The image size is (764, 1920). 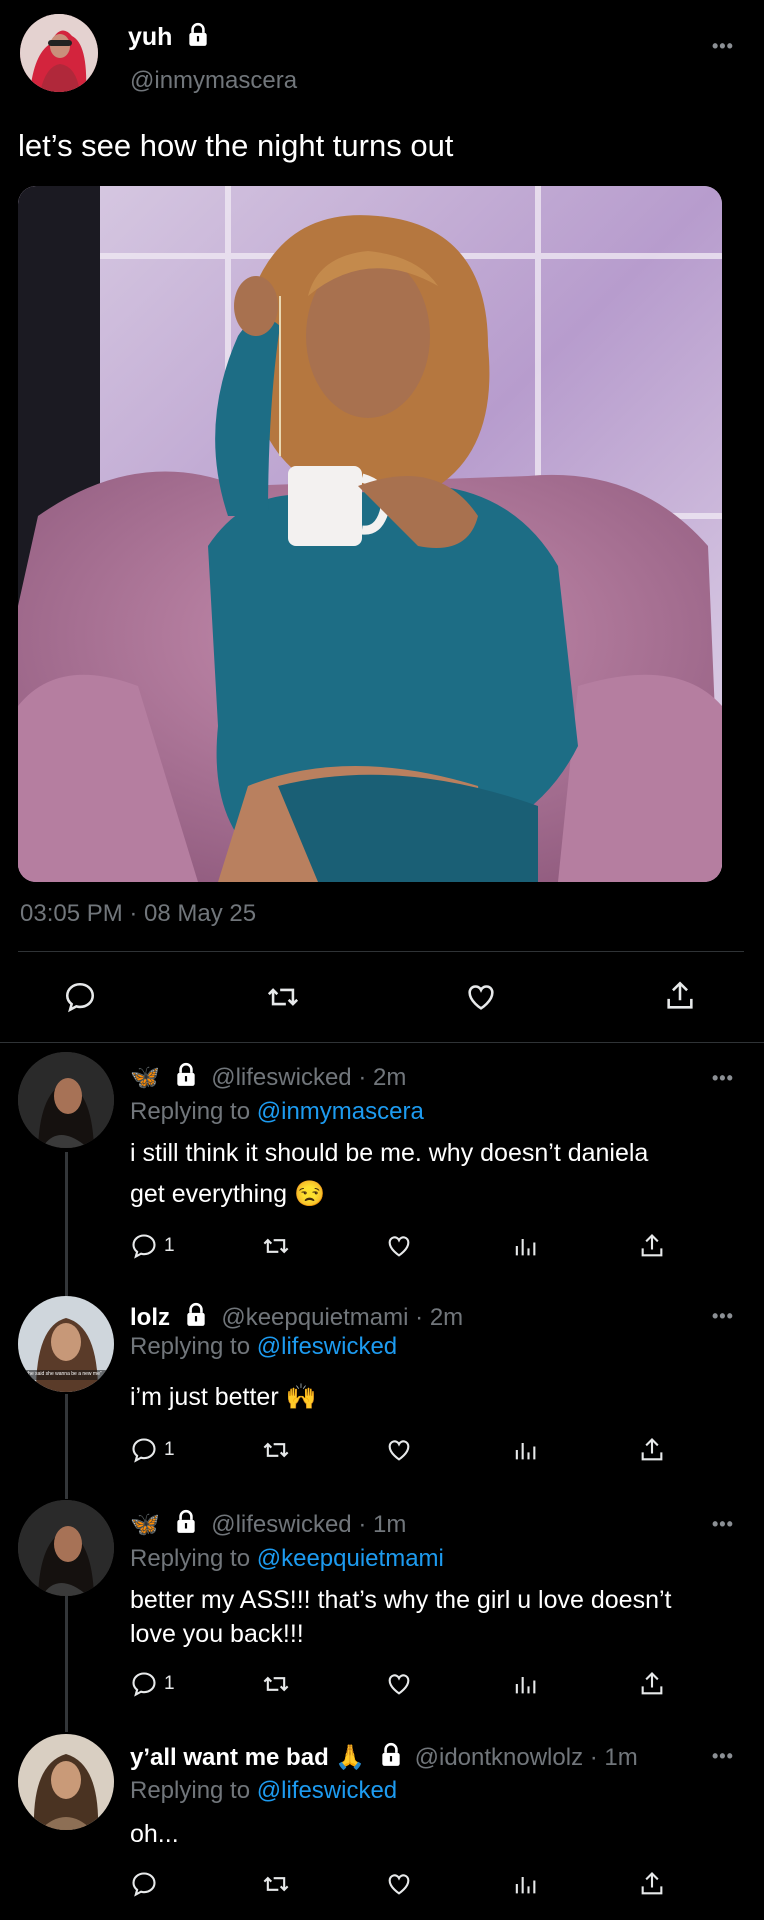 I want to click on main-display-name: yuh, so click(x=150, y=37).